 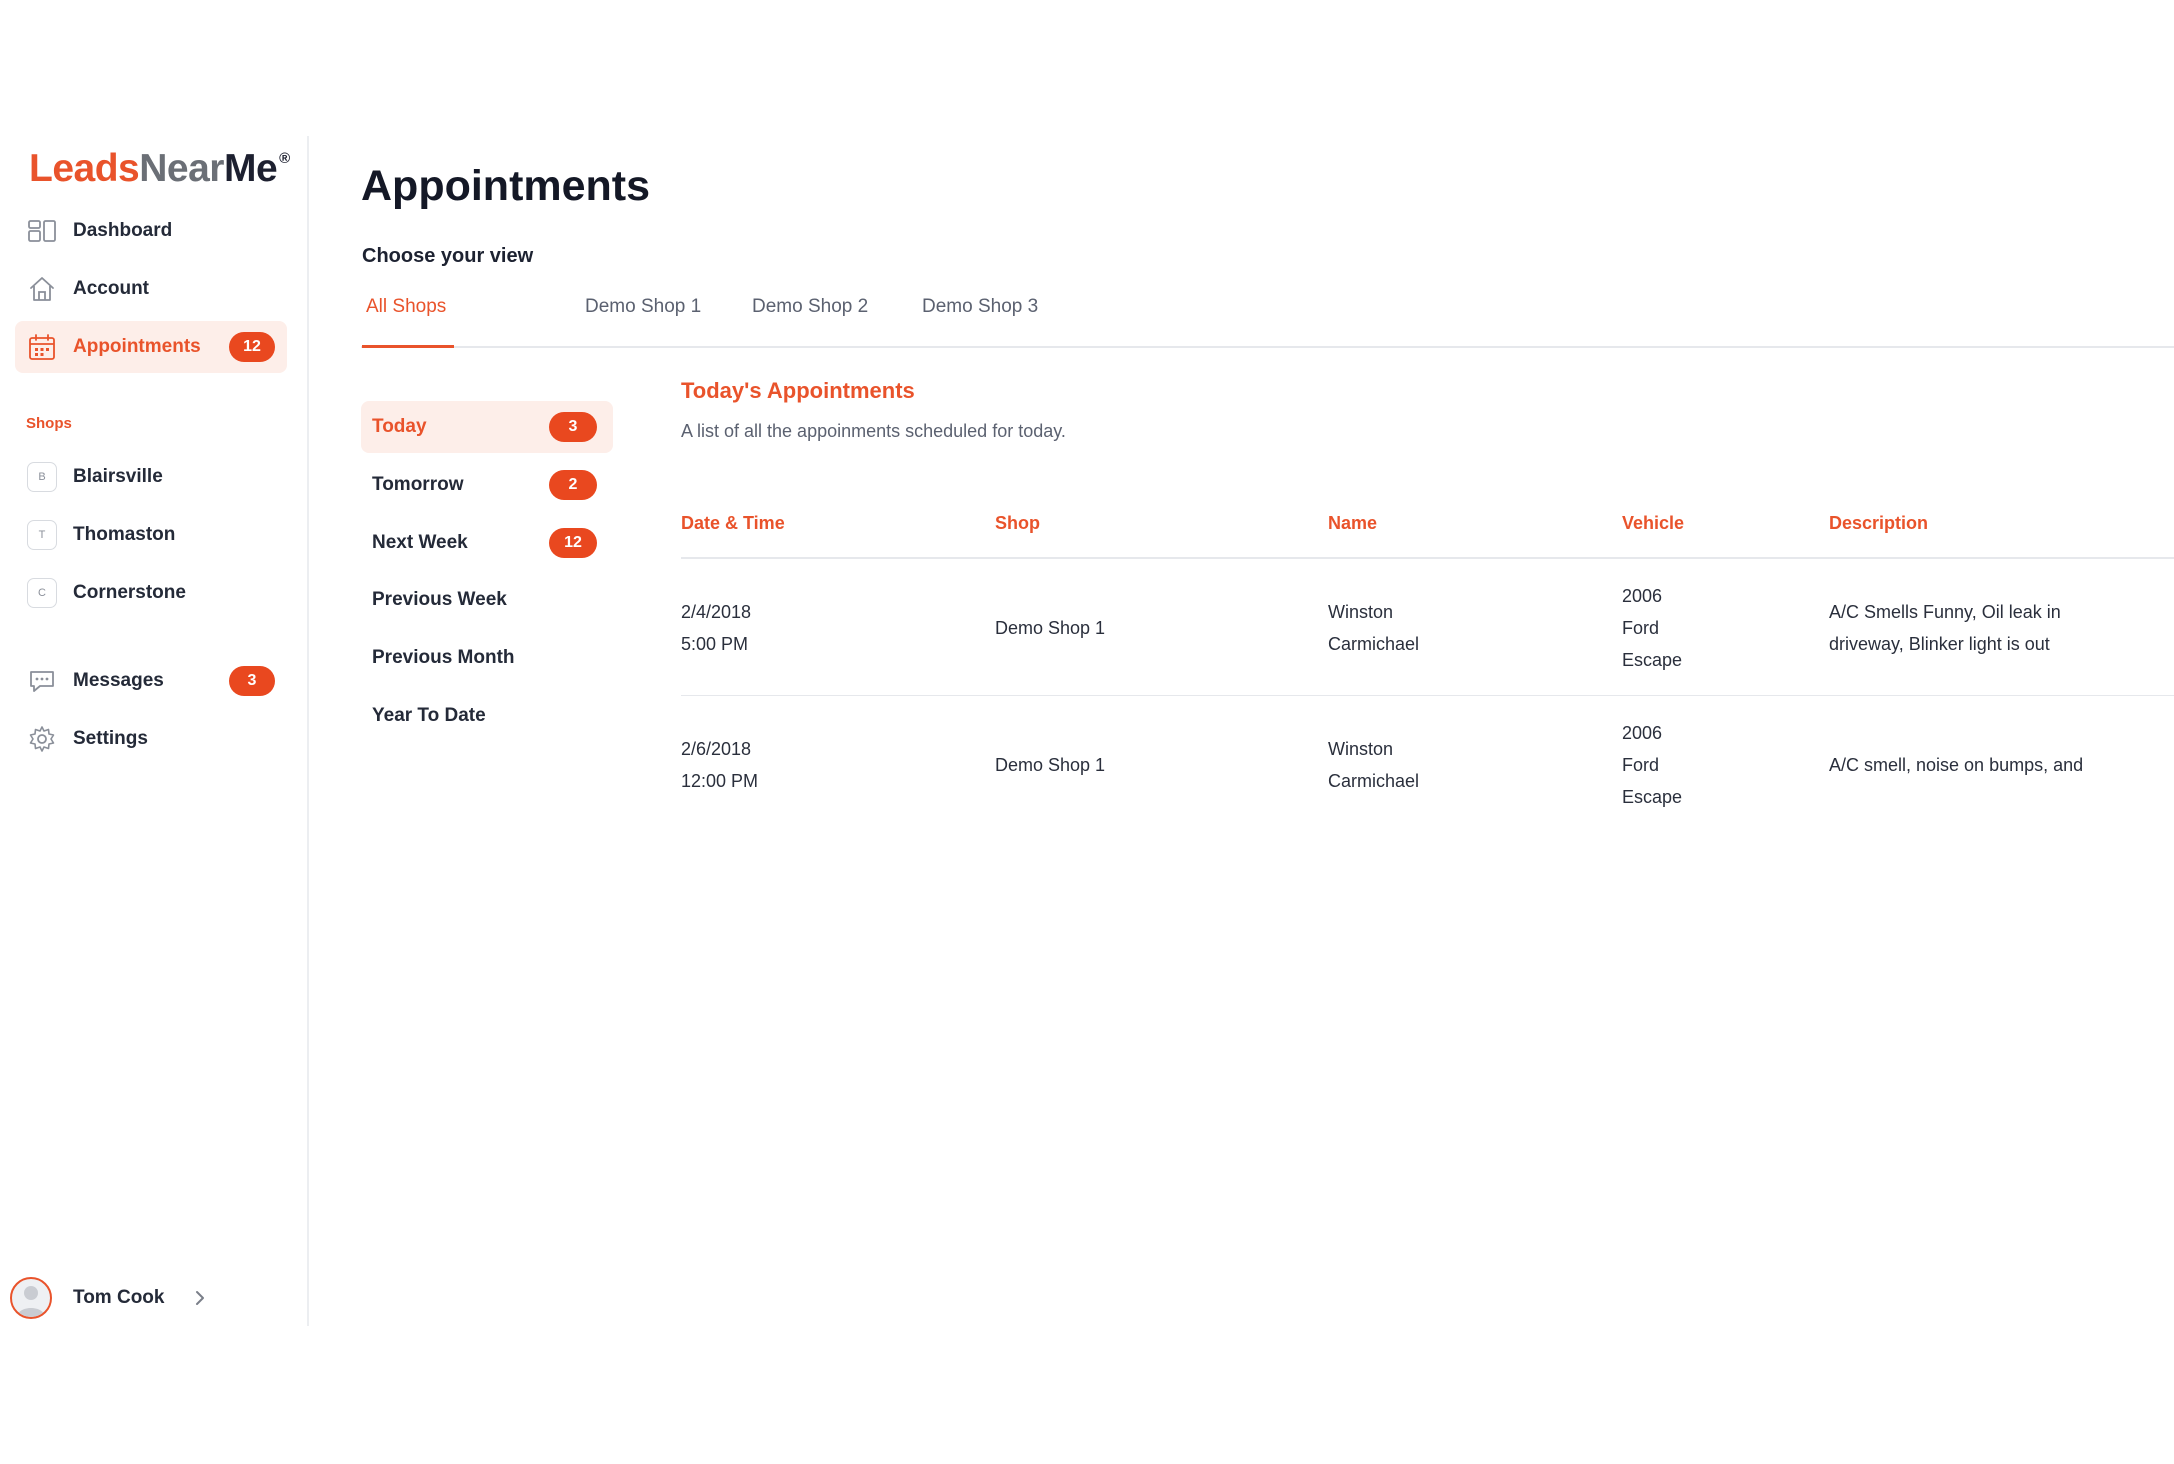 What do you see at coordinates (284, 158) in the screenshot?
I see `logo-registered-mark: ®` at bounding box center [284, 158].